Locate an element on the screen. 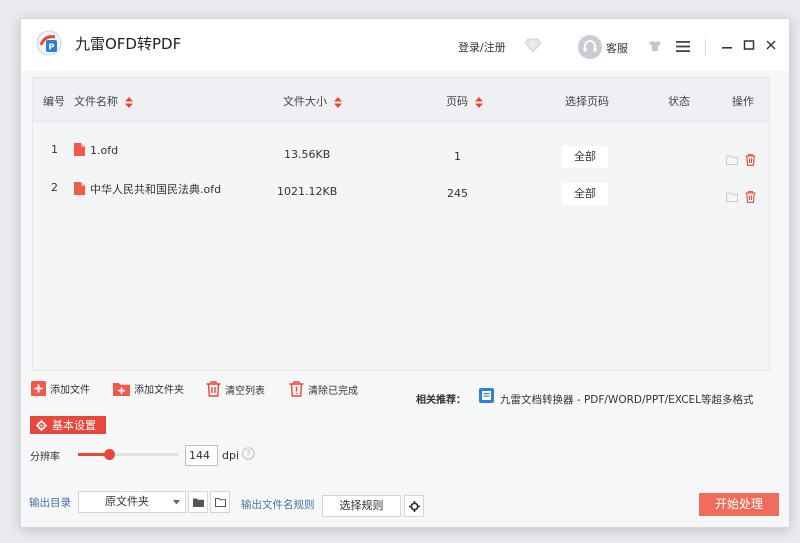 The width and height of the screenshot is (800, 543). output-dir-value: 原文件夹 is located at coordinates (127, 501).